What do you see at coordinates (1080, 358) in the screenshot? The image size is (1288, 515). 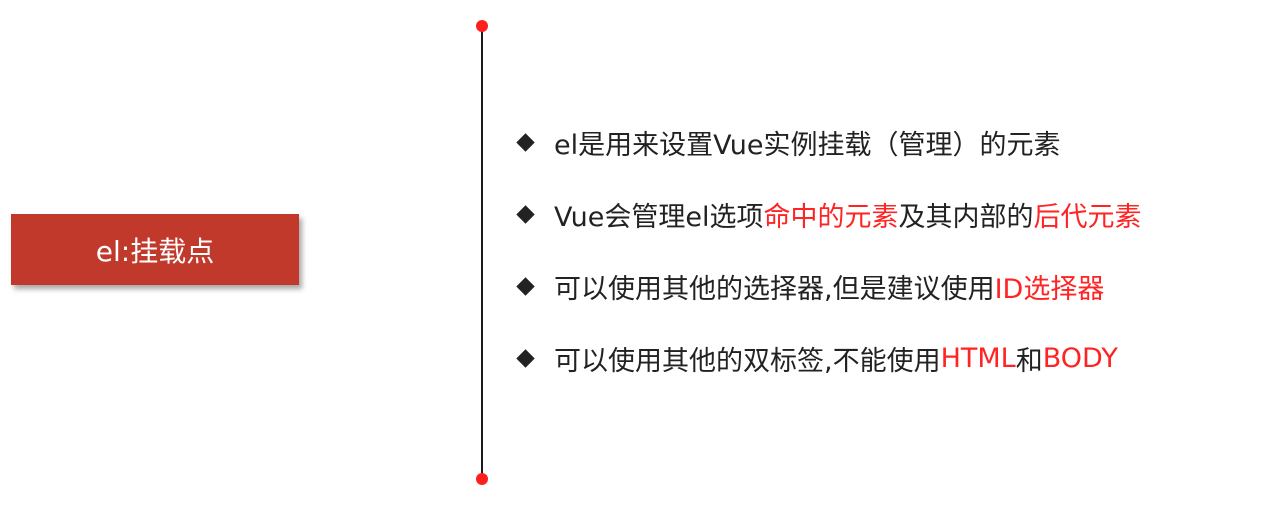 I see `bullet-highlight-text: BODY` at bounding box center [1080, 358].